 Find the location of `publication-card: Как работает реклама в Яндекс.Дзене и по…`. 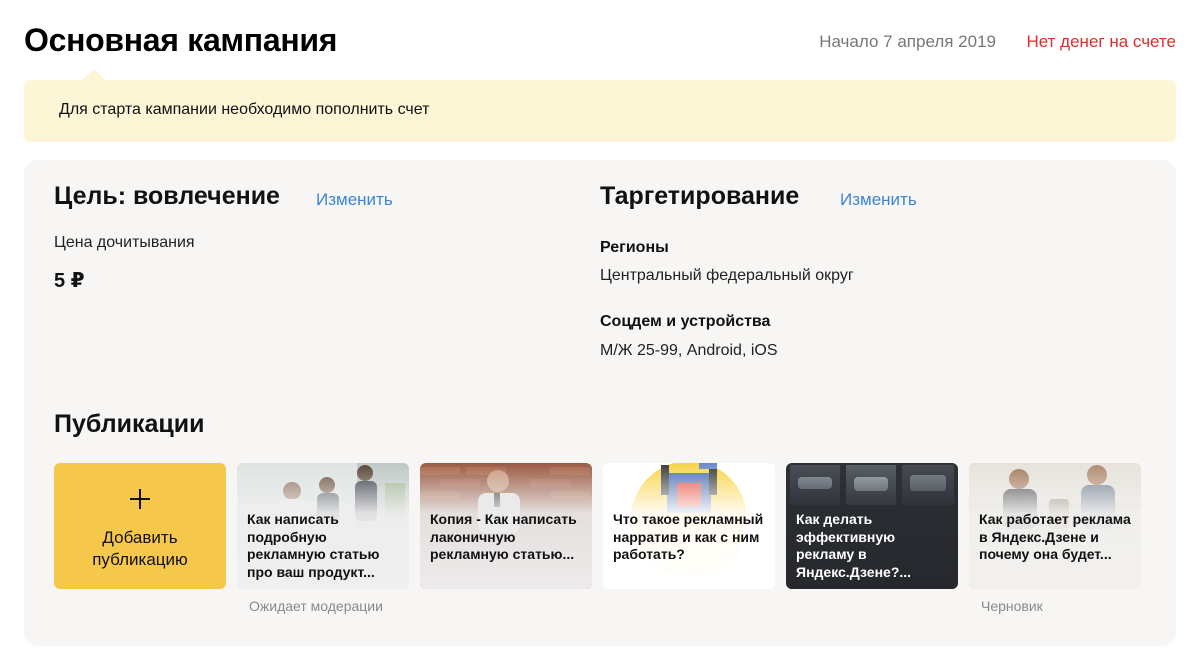

publication-card: Как работает реклама в Яндекс.Дзене и по… is located at coordinates (1055, 526).